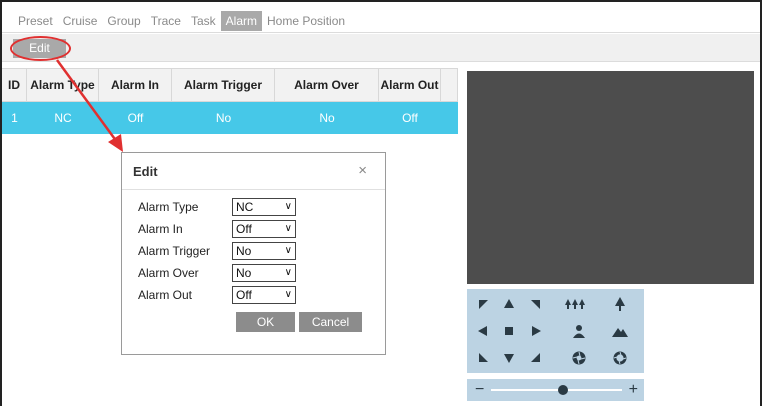  Describe the element at coordinates (479, 390) in the screenshot. I see `zoom-minus-button: −` at that location.